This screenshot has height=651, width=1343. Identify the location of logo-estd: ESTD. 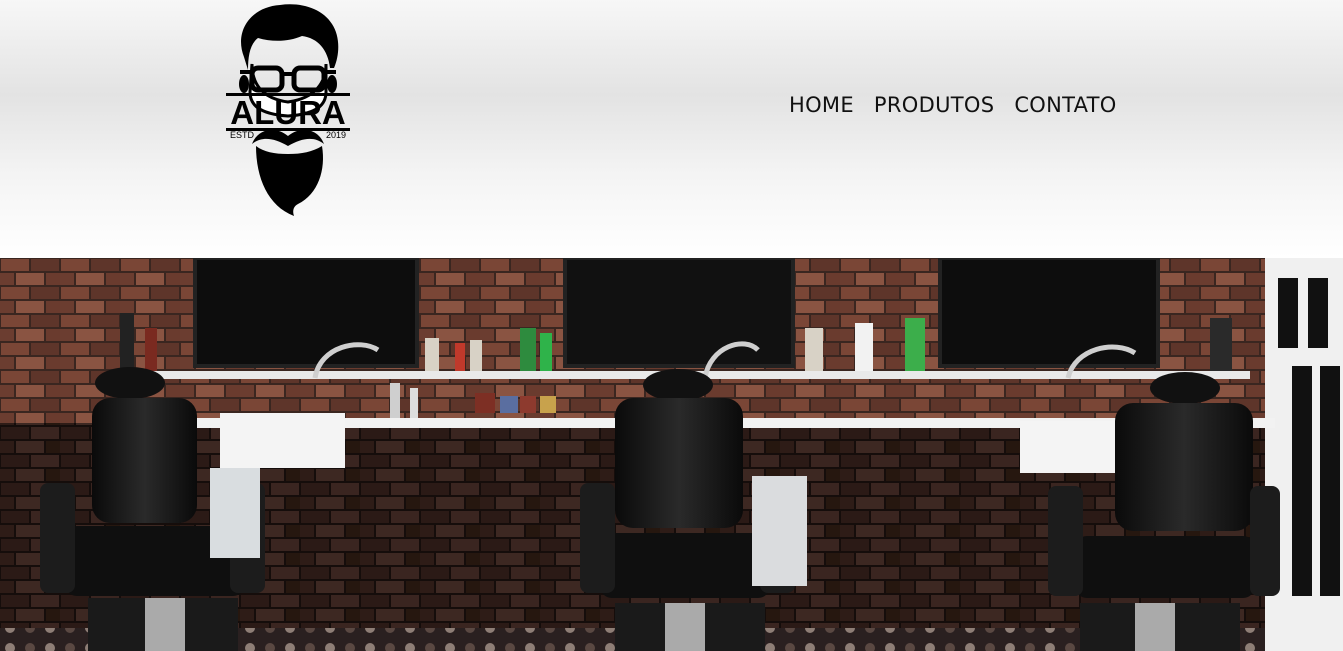
(242, 135).